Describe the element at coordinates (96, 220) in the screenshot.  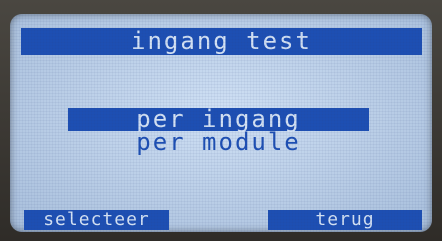
I see `selecteer-softkey: selecteer` at that location.